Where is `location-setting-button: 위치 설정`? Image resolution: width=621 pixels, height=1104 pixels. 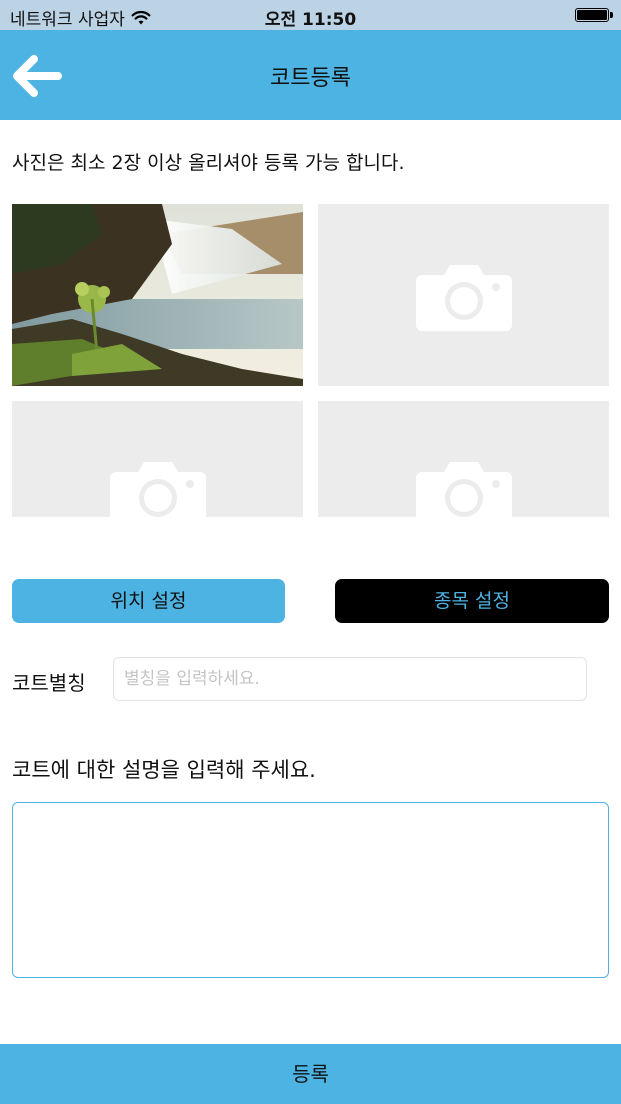 location-setting-button: 위치 설정 is located at coordinates (148, 601).